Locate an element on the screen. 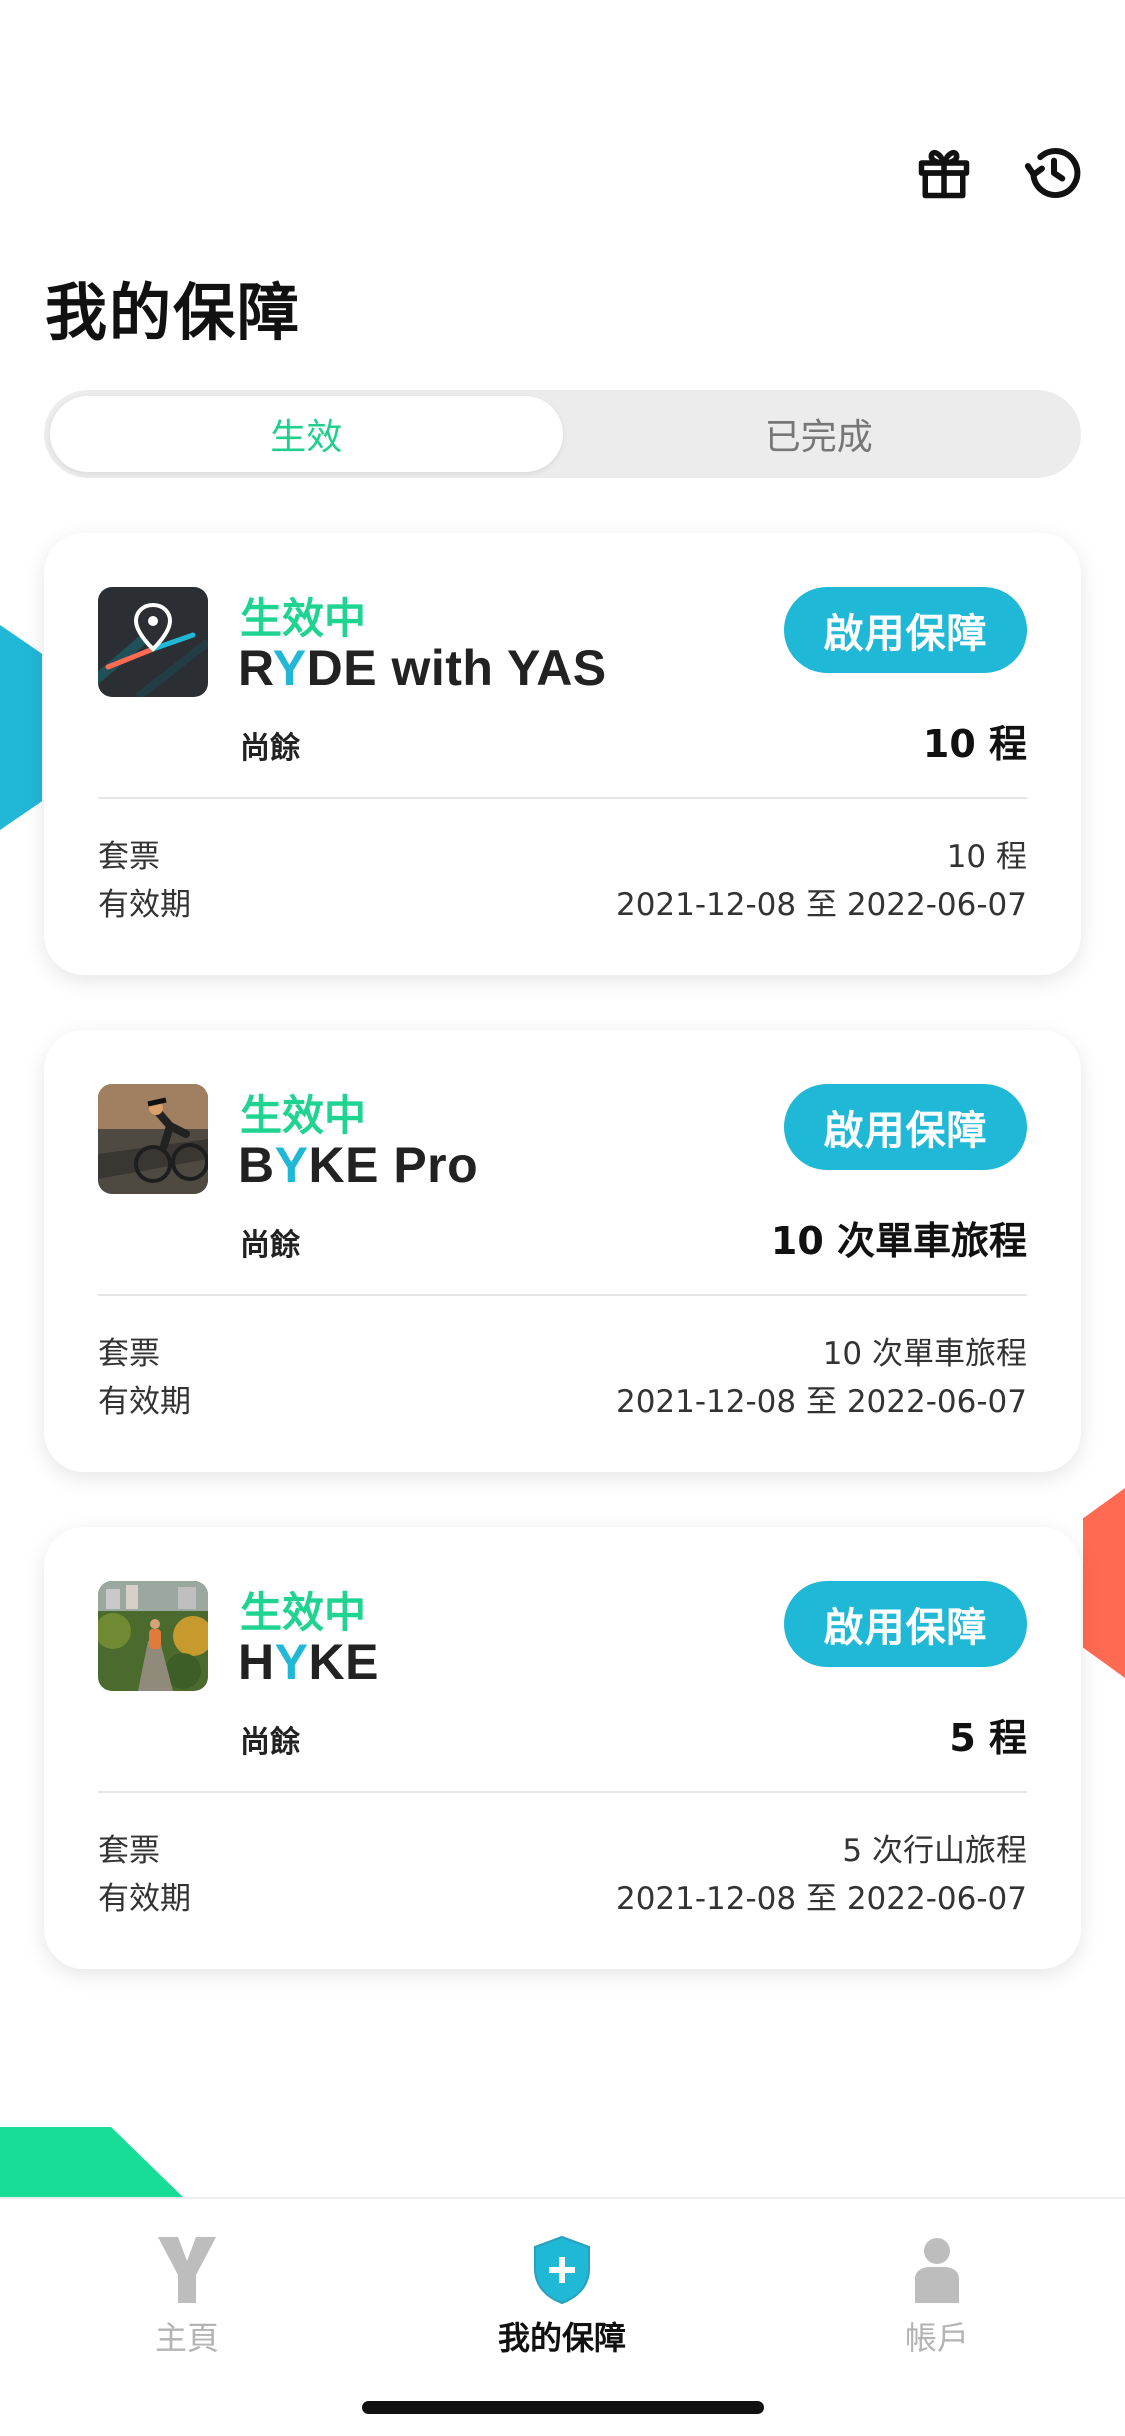 This screenshot has width=1125, height=2436. product-name-part: H is located at coordinates (256, 1662).